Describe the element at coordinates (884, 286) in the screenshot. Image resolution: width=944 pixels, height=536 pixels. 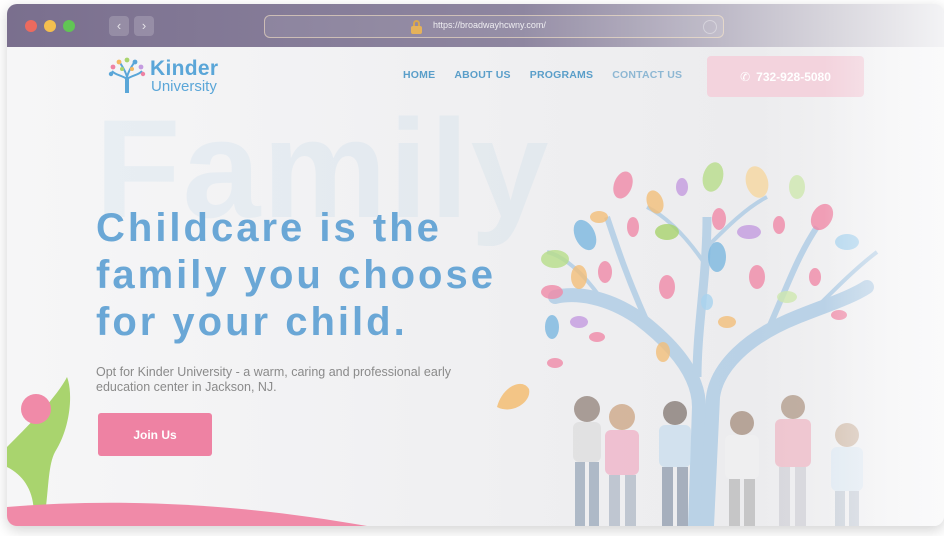
I see `right-edge-fade` at that location.